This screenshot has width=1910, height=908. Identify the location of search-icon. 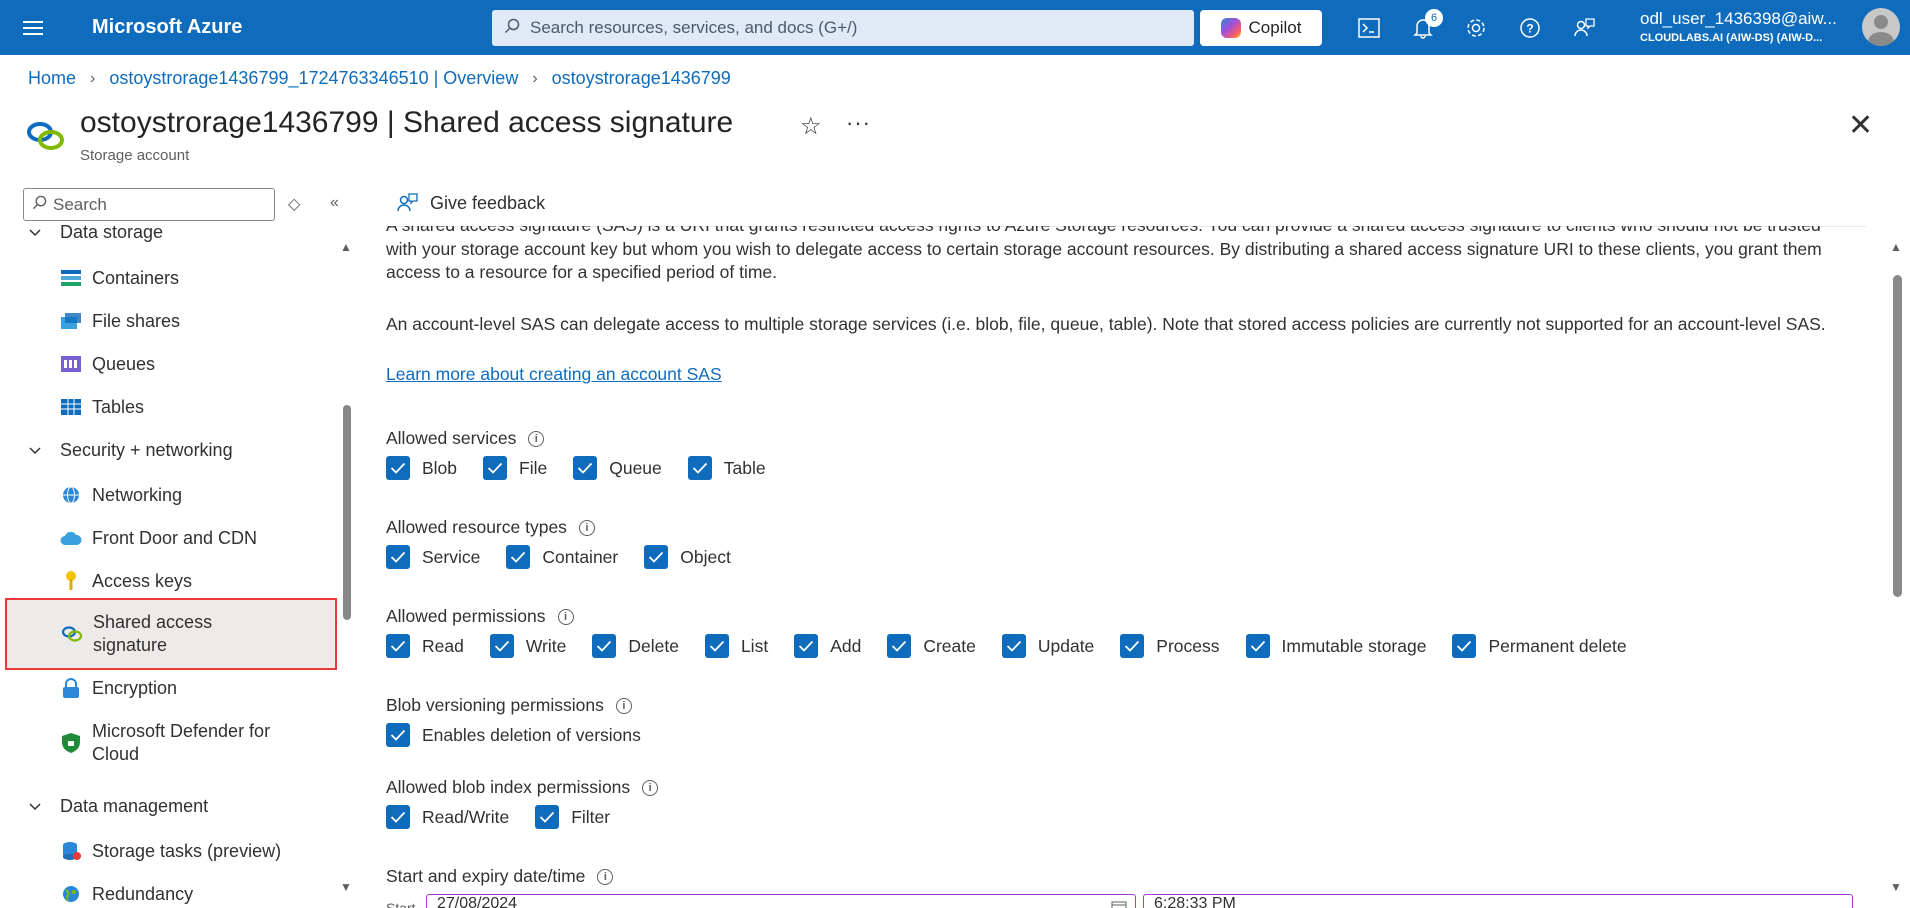
(512, 28).